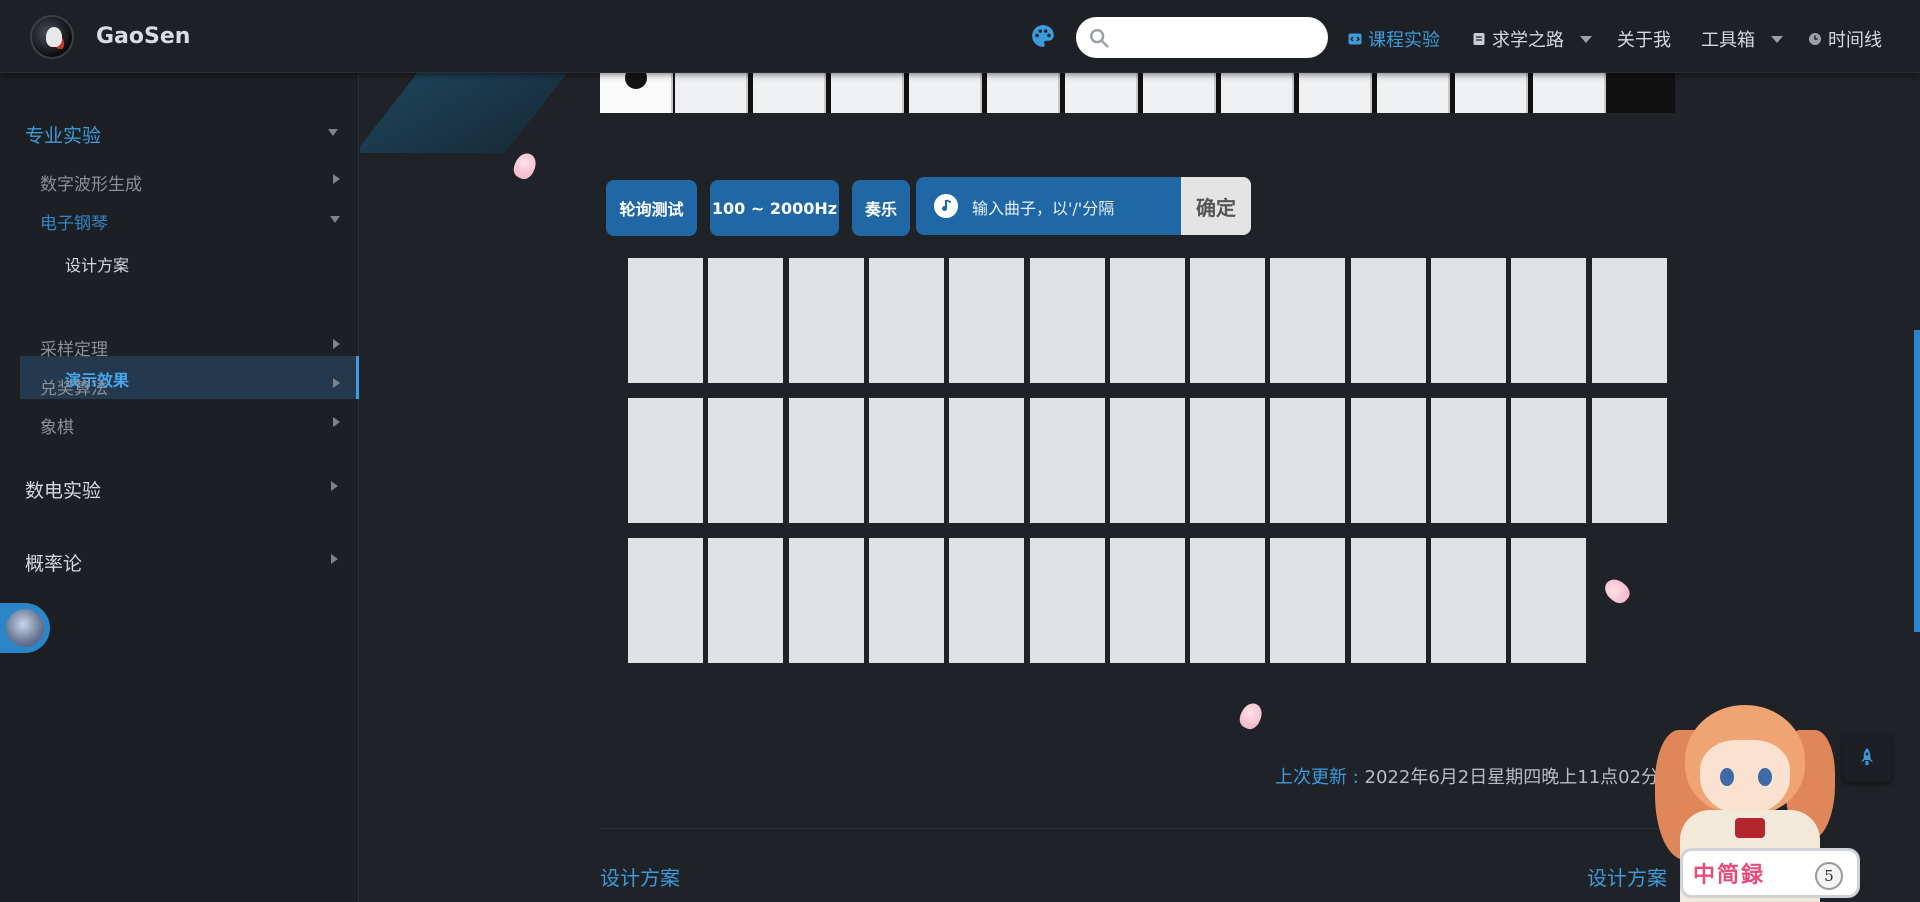  What do you see at coordinates (651, 208) in the screenshot?
I see `poll-test-button: 轮询测试` at bounding box center [651, 208].